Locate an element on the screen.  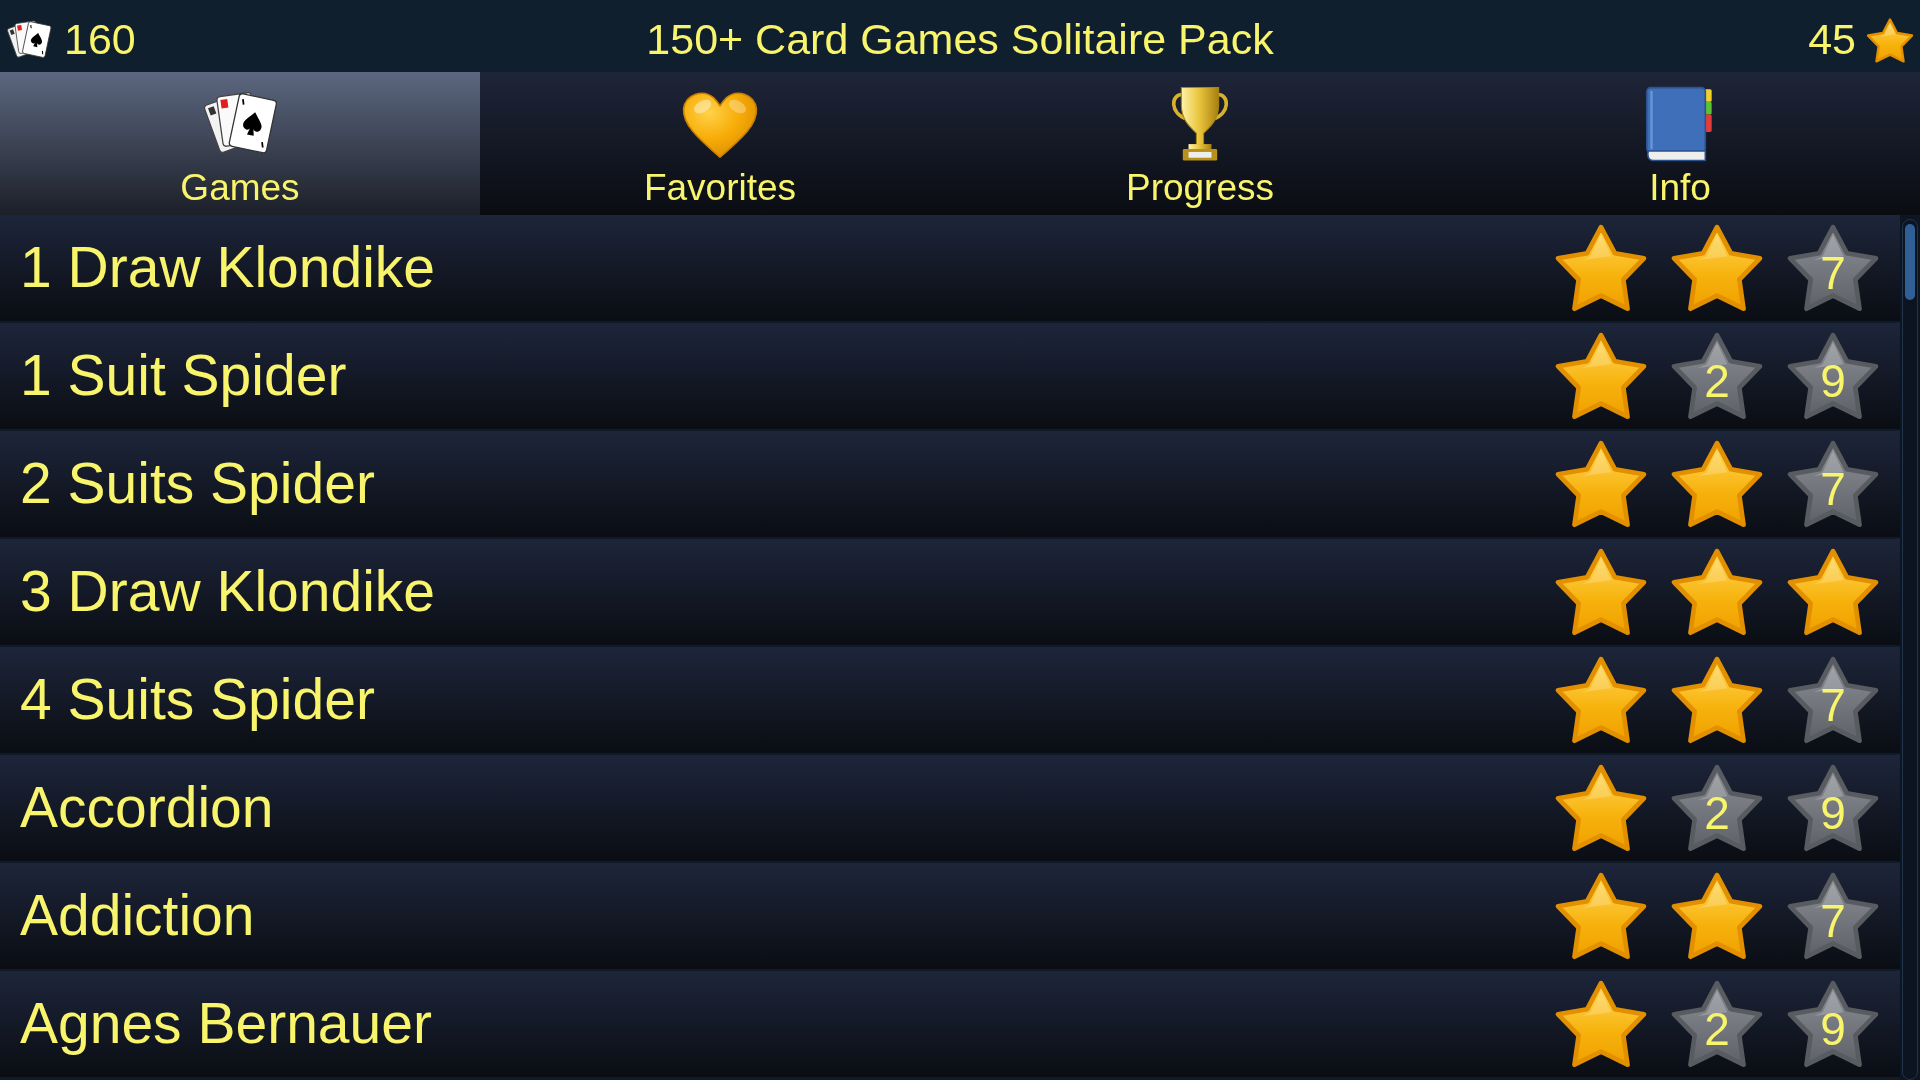
scrollbar-thumb is located at coordinates (1910, 262).